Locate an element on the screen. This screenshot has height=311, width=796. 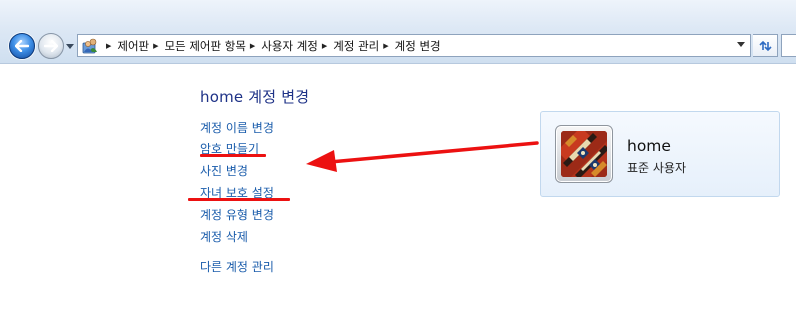
account-name: home is located at coordinates (649, 146).